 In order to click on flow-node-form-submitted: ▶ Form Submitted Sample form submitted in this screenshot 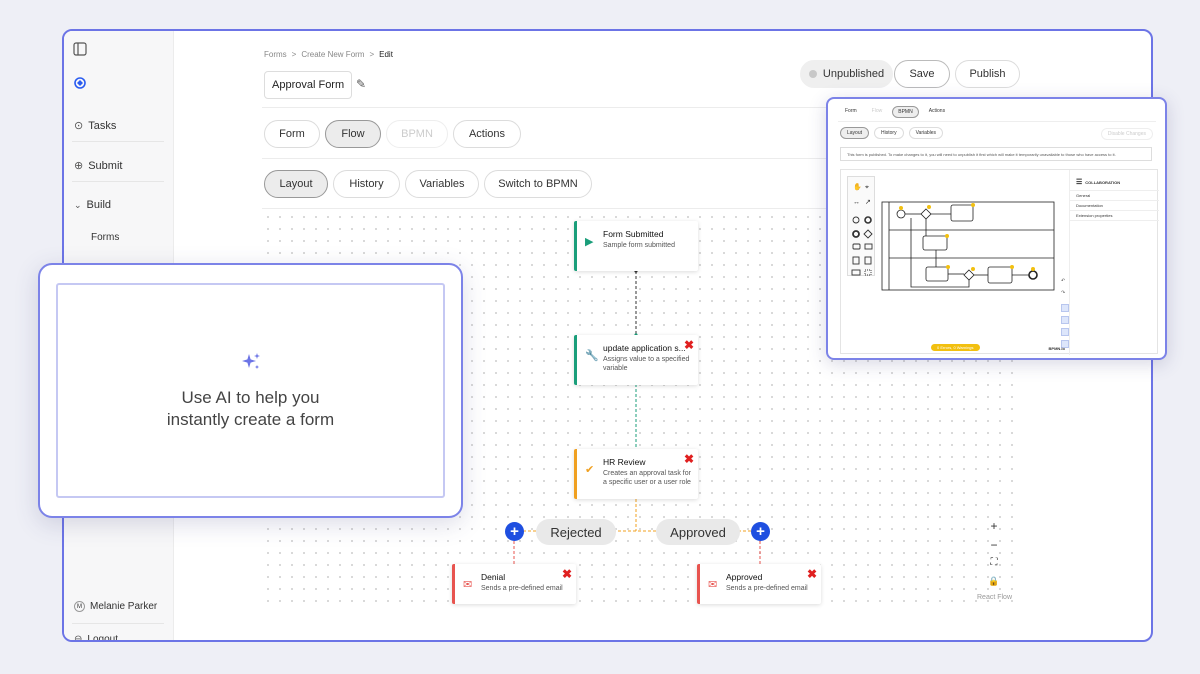, I will do `click(636, 246)`.